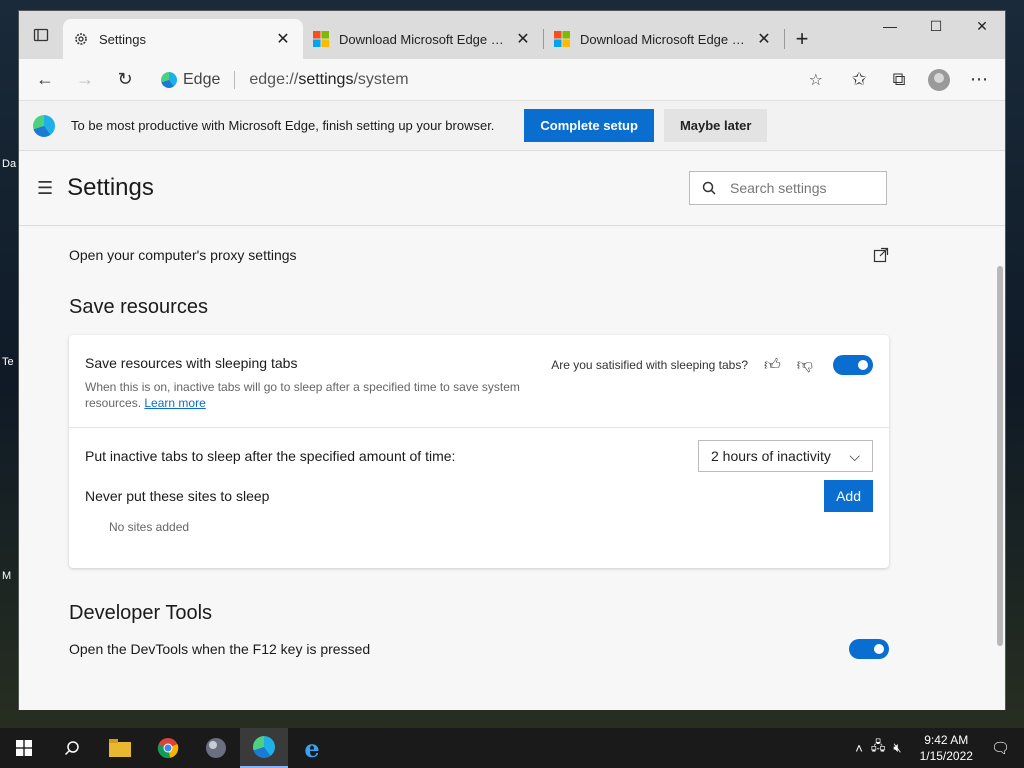 The width and height of the screenshot is (1024, 768). I want to click on edge-taskbar-button, so click(264, 748).